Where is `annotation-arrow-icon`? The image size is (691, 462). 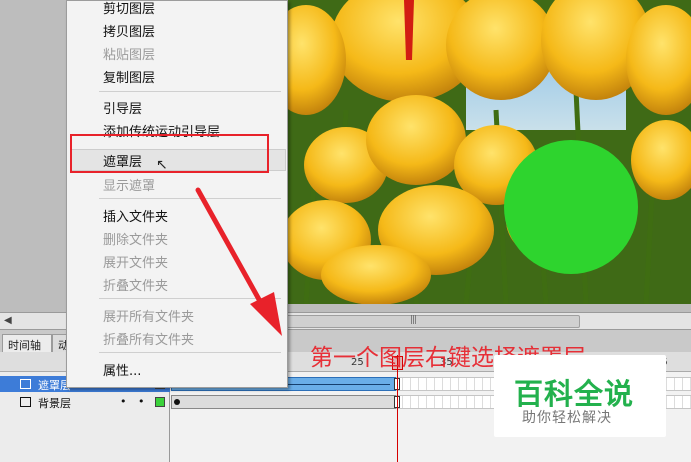 annotation-arrow-icon is located at coordinates (238, 261).